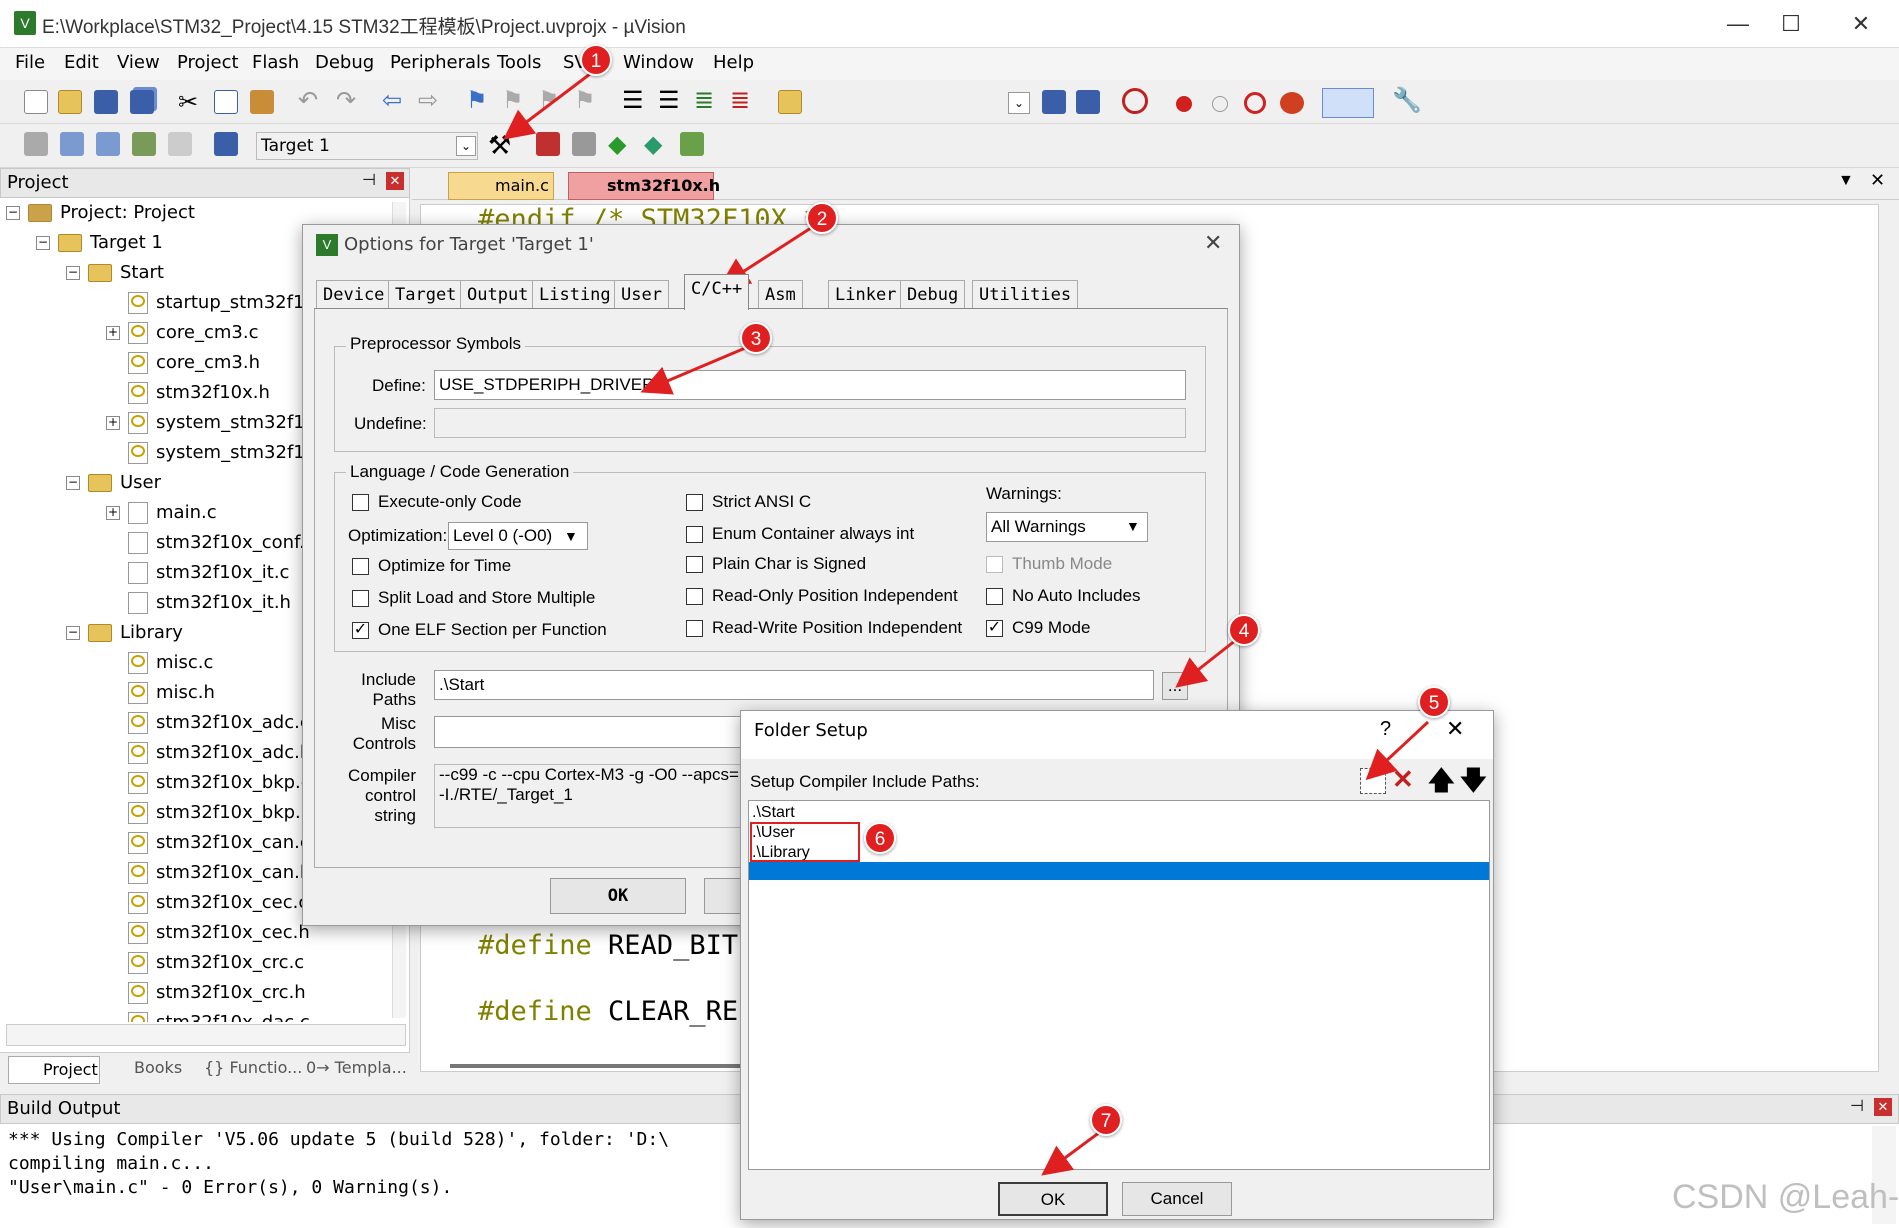 The width and height of the screenshot is (1899, 1228). I want to click on paste-icon, so click(262, 102).